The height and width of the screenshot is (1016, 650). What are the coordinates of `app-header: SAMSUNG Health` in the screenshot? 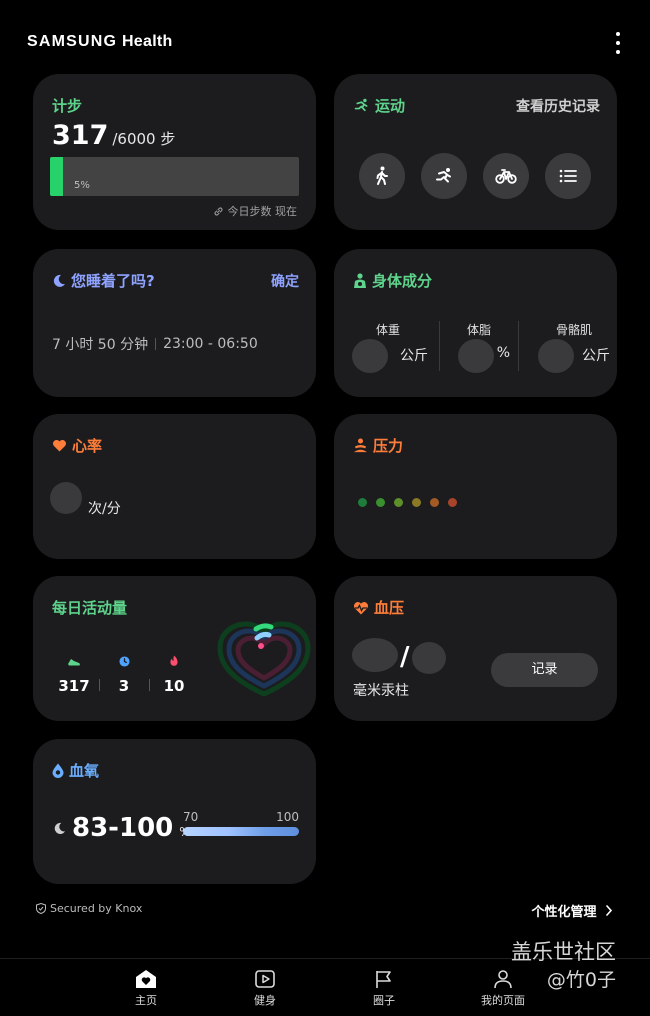 It's located at (325, 37).